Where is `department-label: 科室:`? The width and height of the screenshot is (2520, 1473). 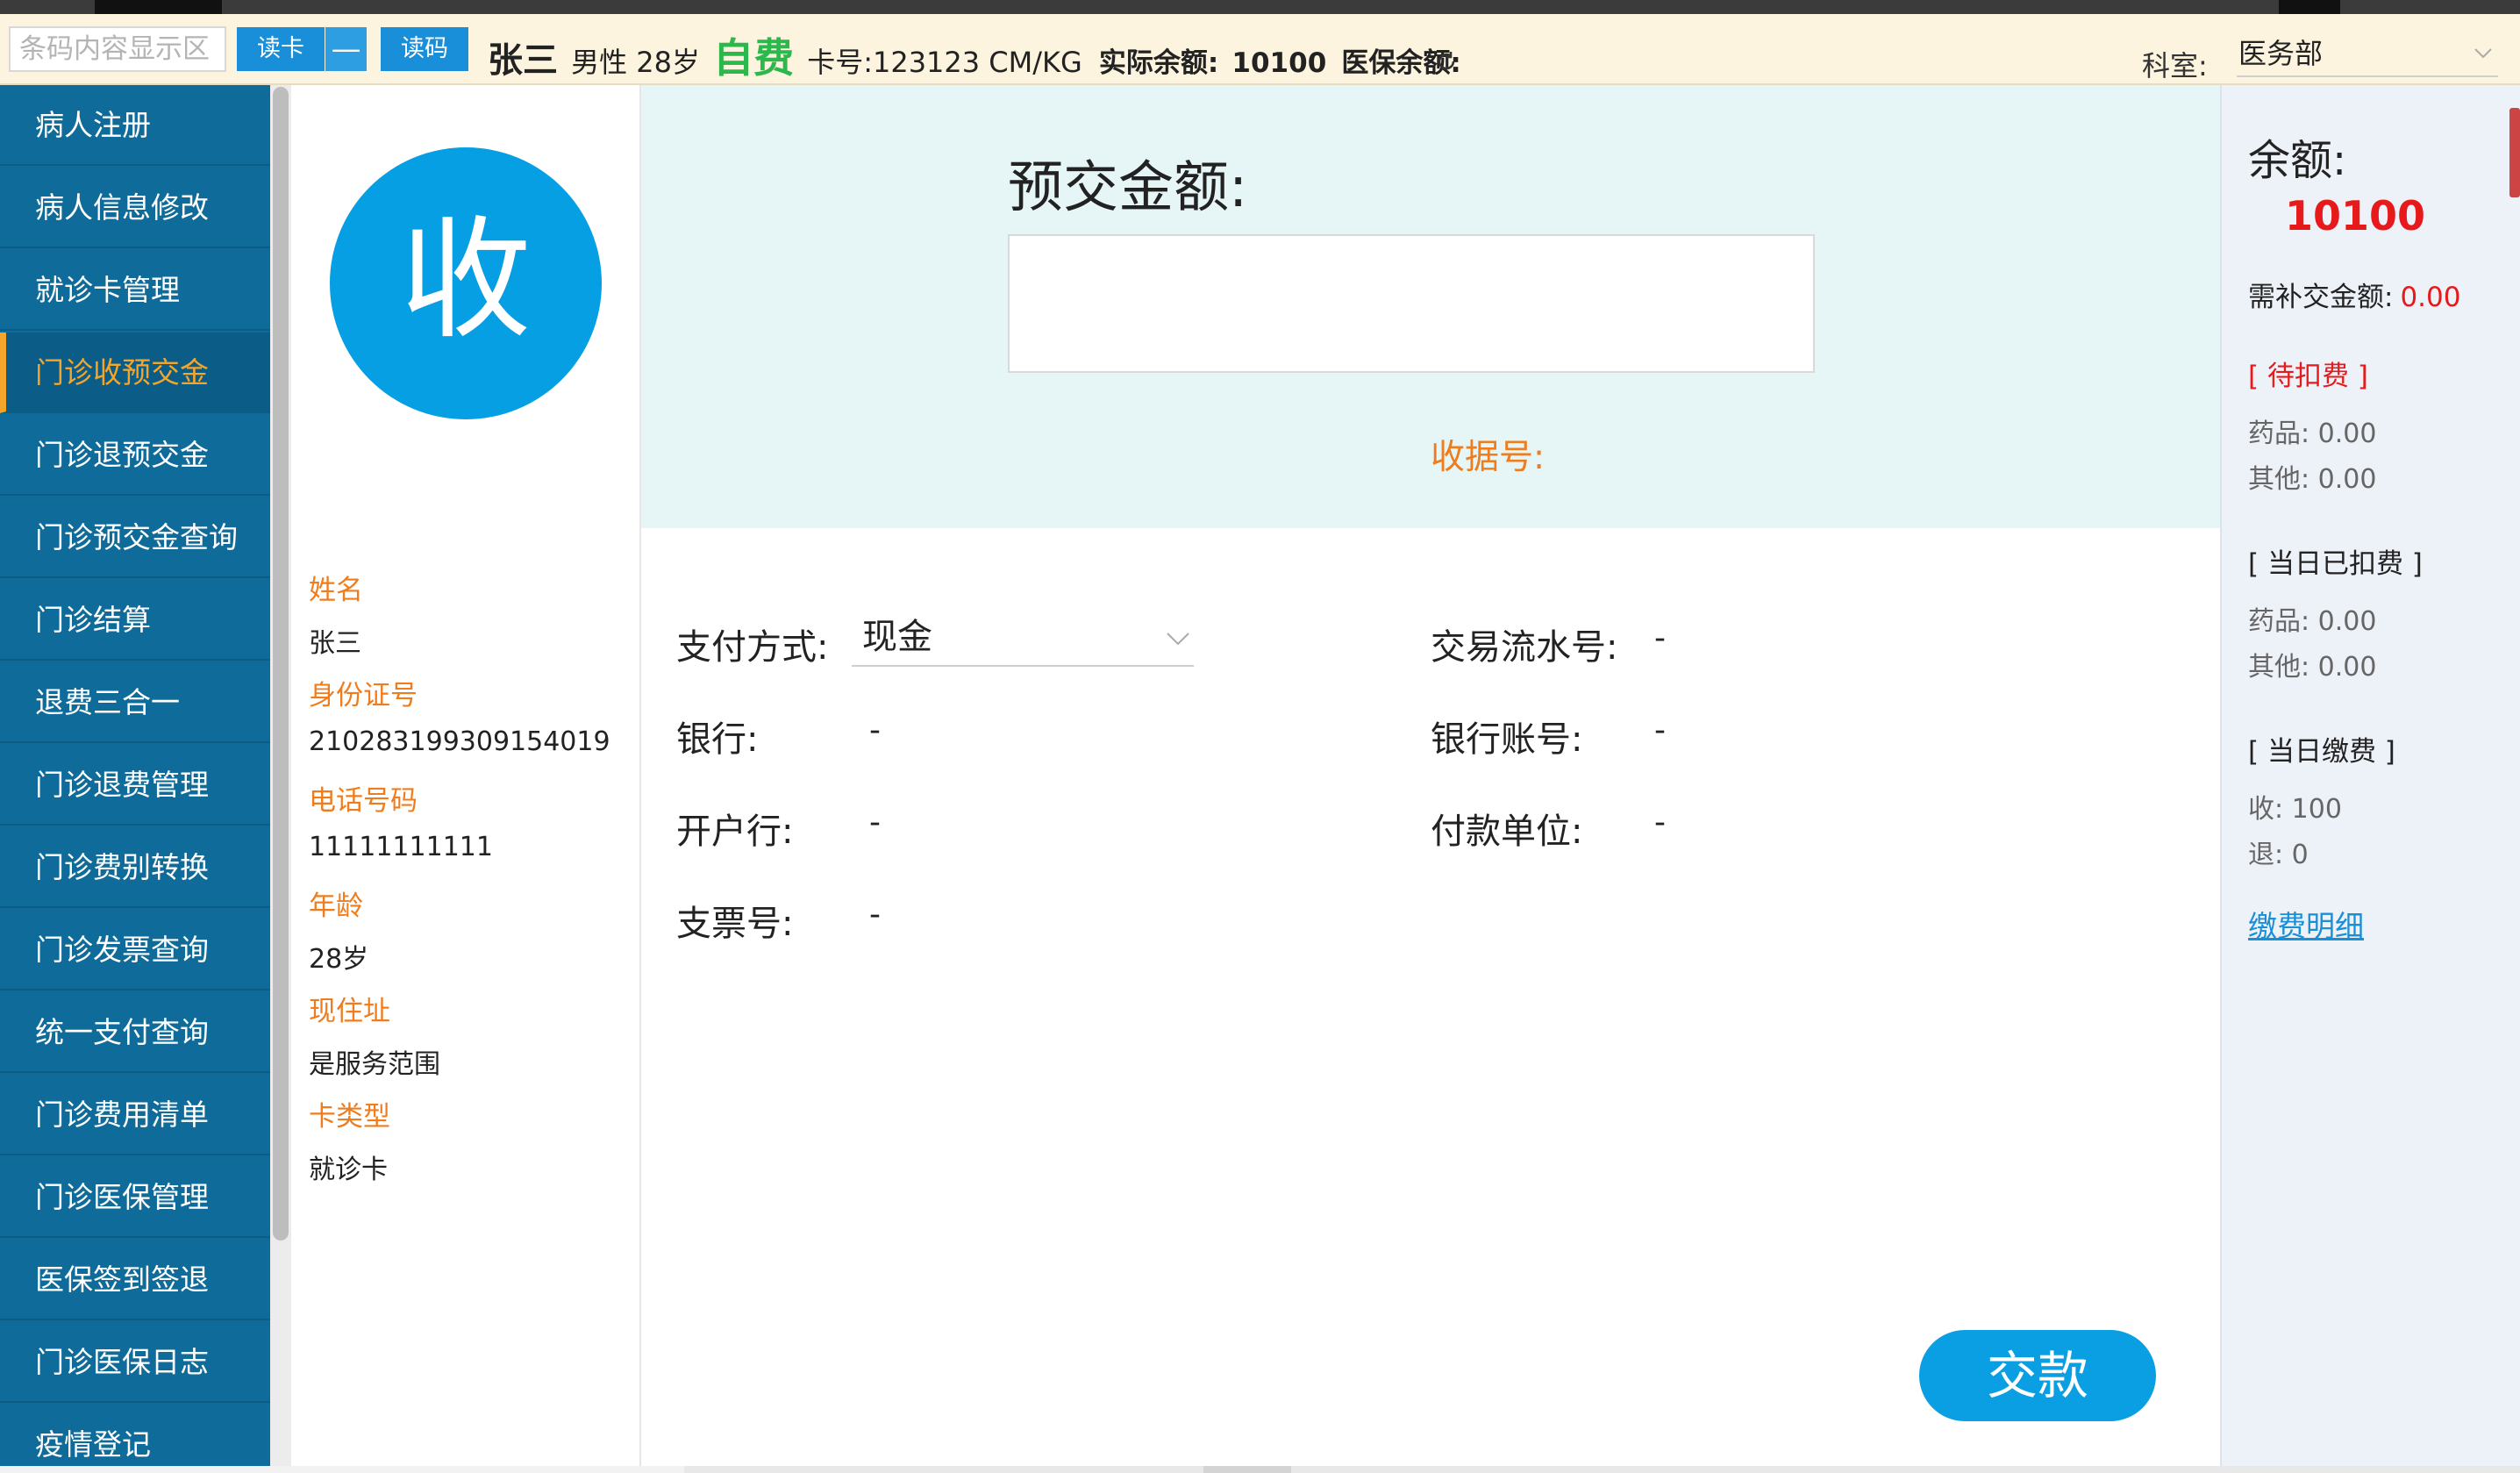
department-label: 科室: is located at coordinates (2175, 65).